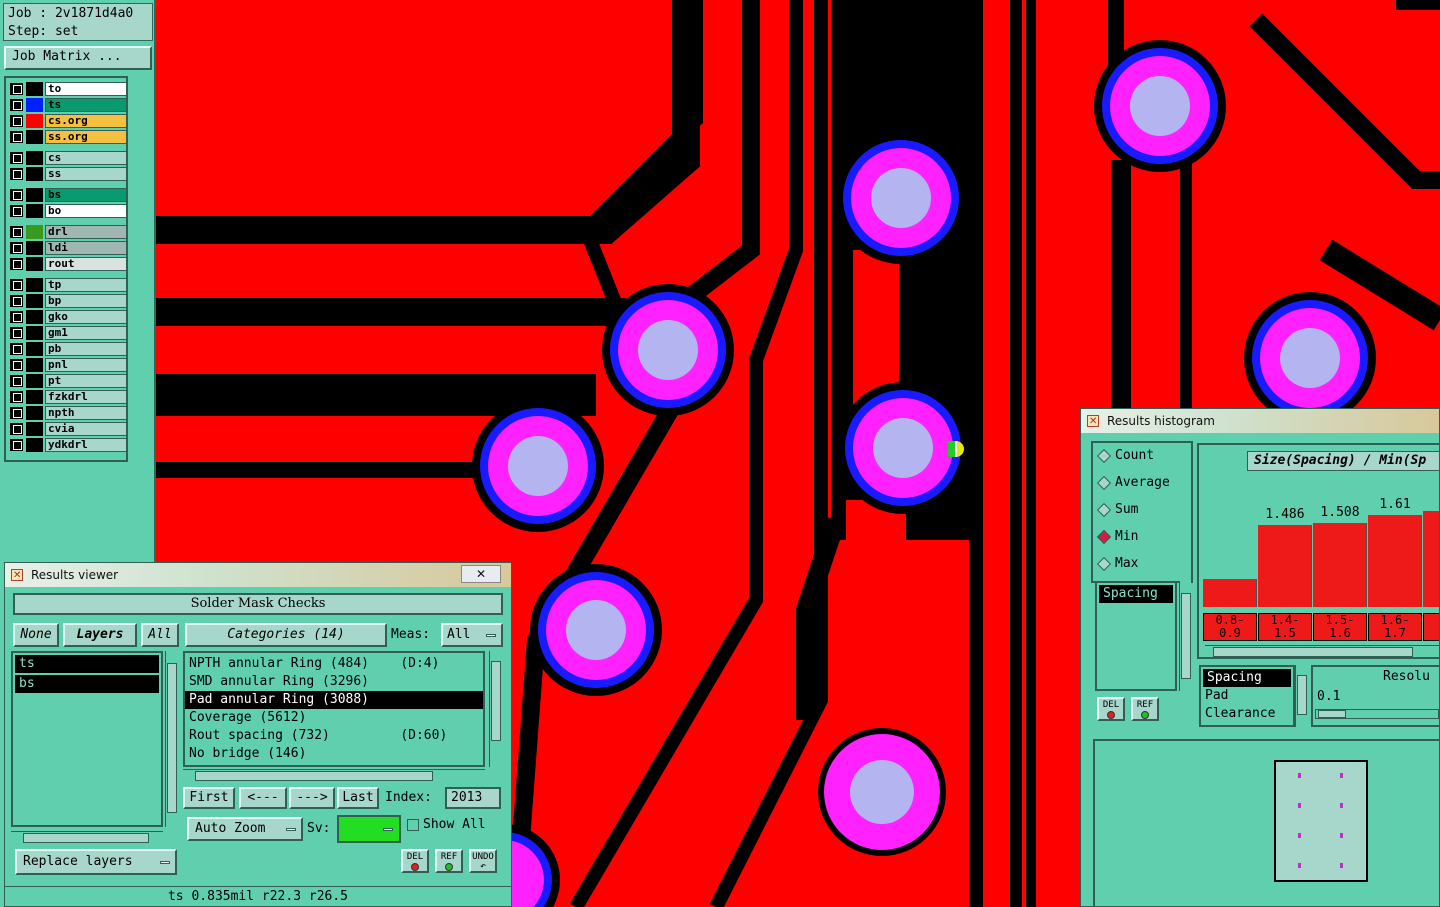 The width and height of the screenshot is (1440, 907). What do you see at coordinates (86, 381) in the screenshot?
I see `layer-name: pt` at bounding box center [86, 381].